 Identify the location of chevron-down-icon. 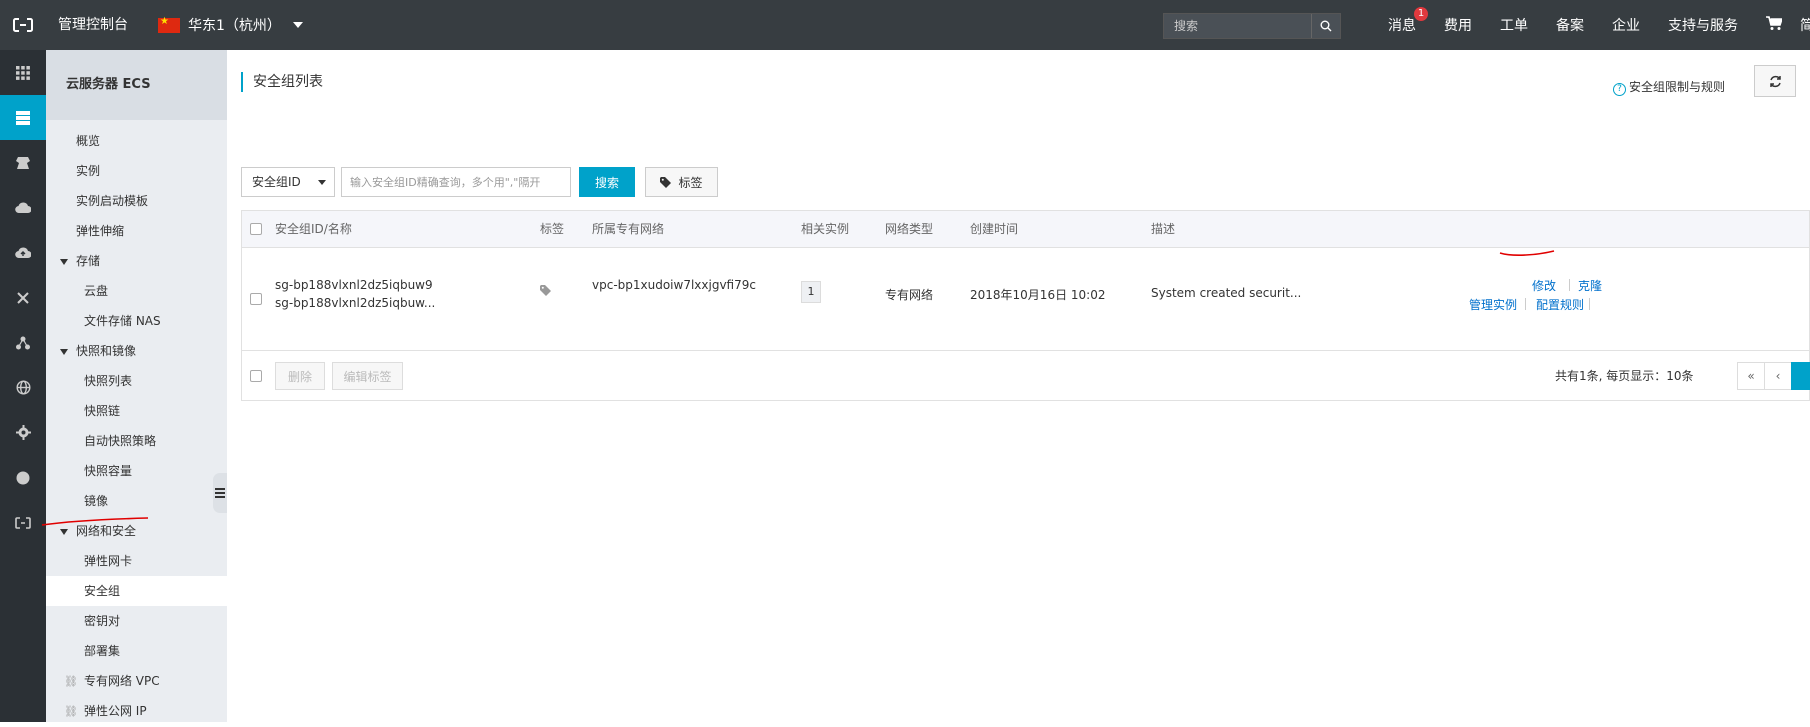
(297, 25).